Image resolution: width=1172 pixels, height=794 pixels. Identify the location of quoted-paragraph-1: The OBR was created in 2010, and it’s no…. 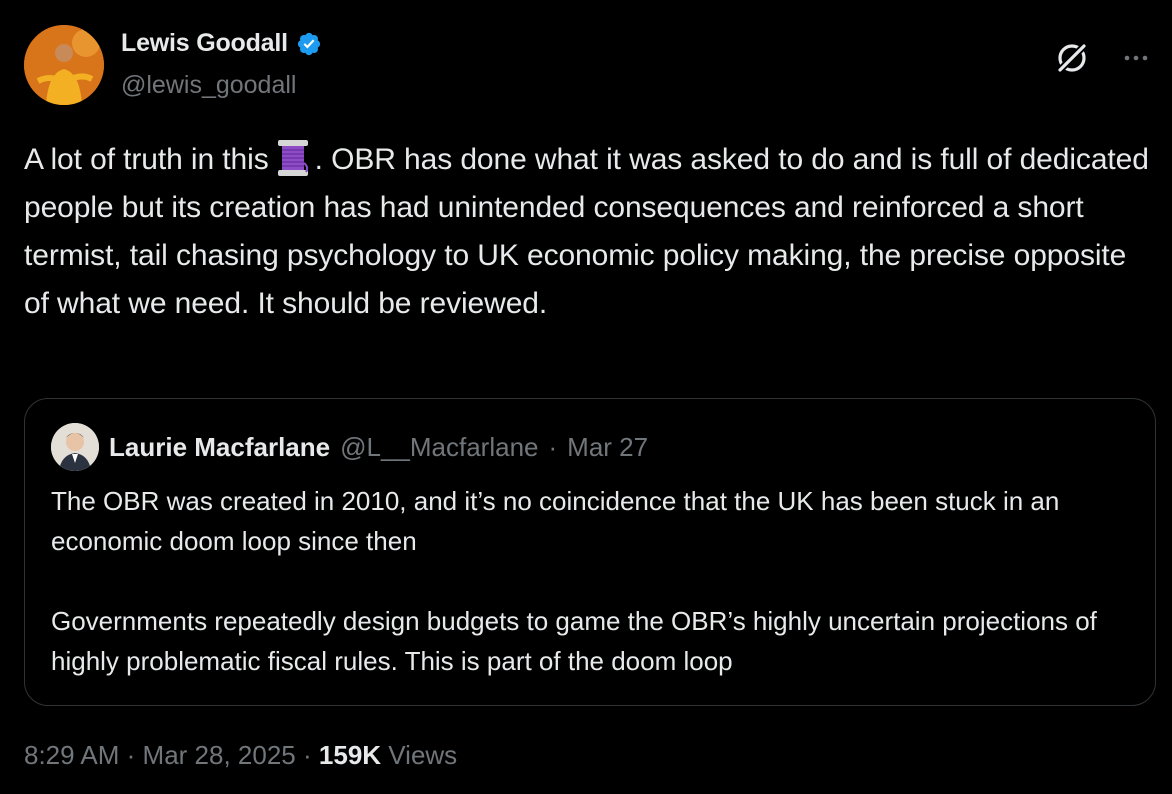
(555, 521).